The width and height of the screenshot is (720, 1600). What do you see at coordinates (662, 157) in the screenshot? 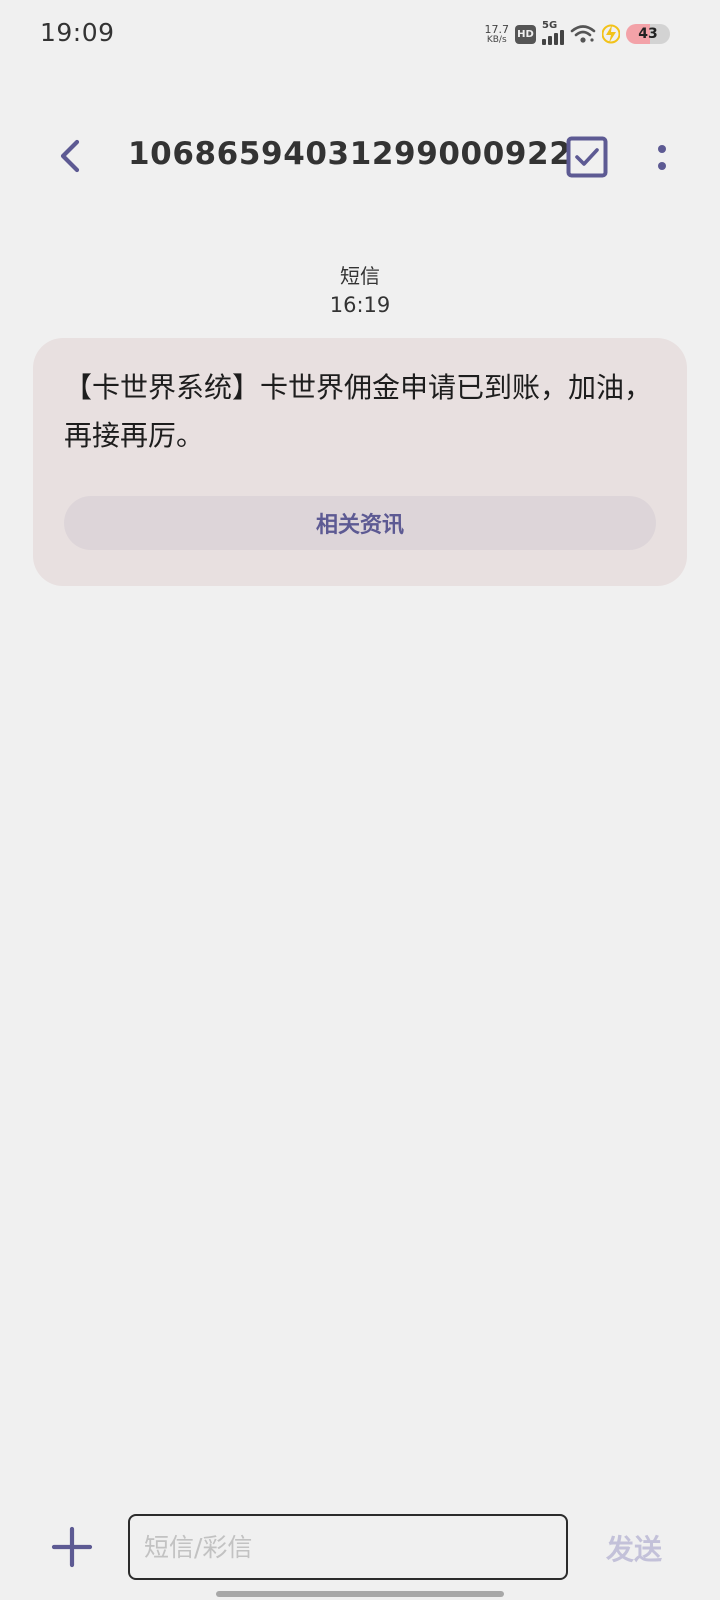
I see `more-options-button` at bounding box center [662, 157].